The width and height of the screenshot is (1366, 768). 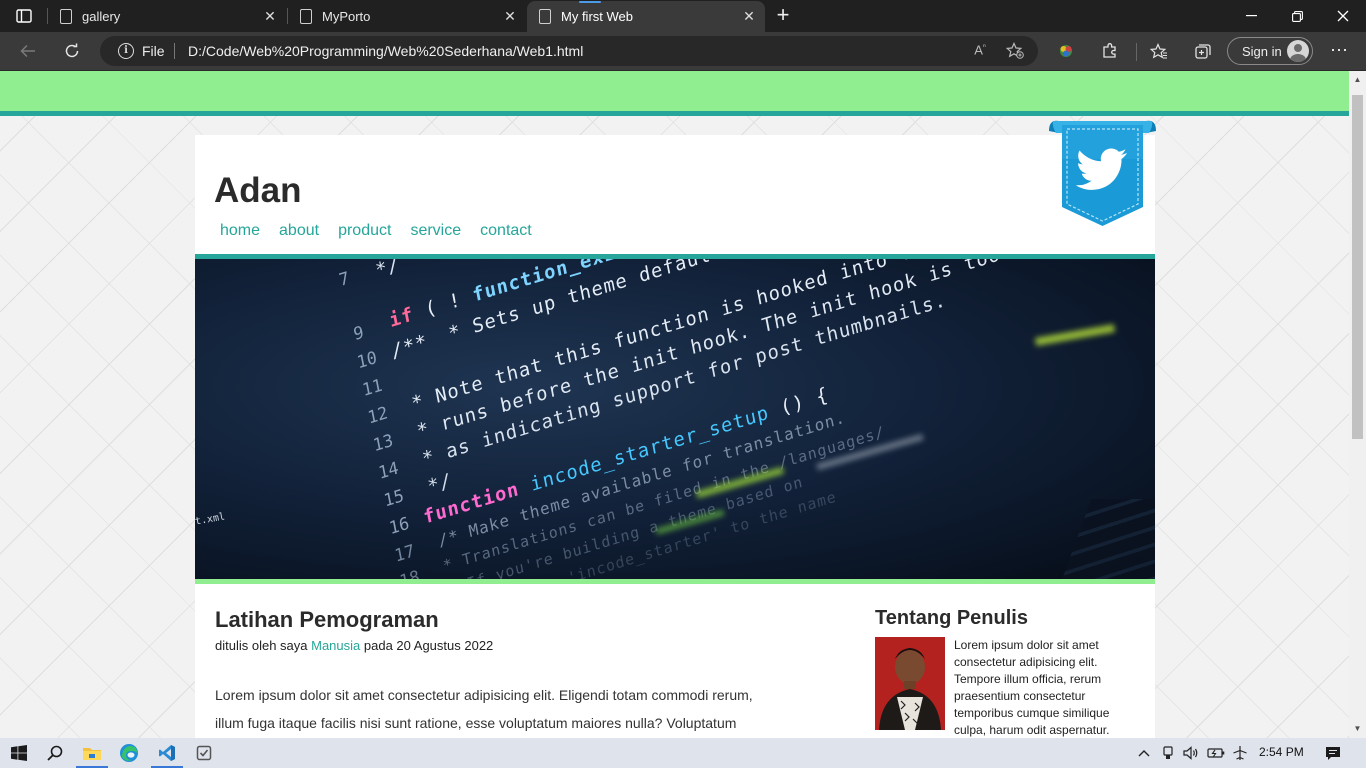 I want to click on site-title: Adan, so click(x=258, y=190).